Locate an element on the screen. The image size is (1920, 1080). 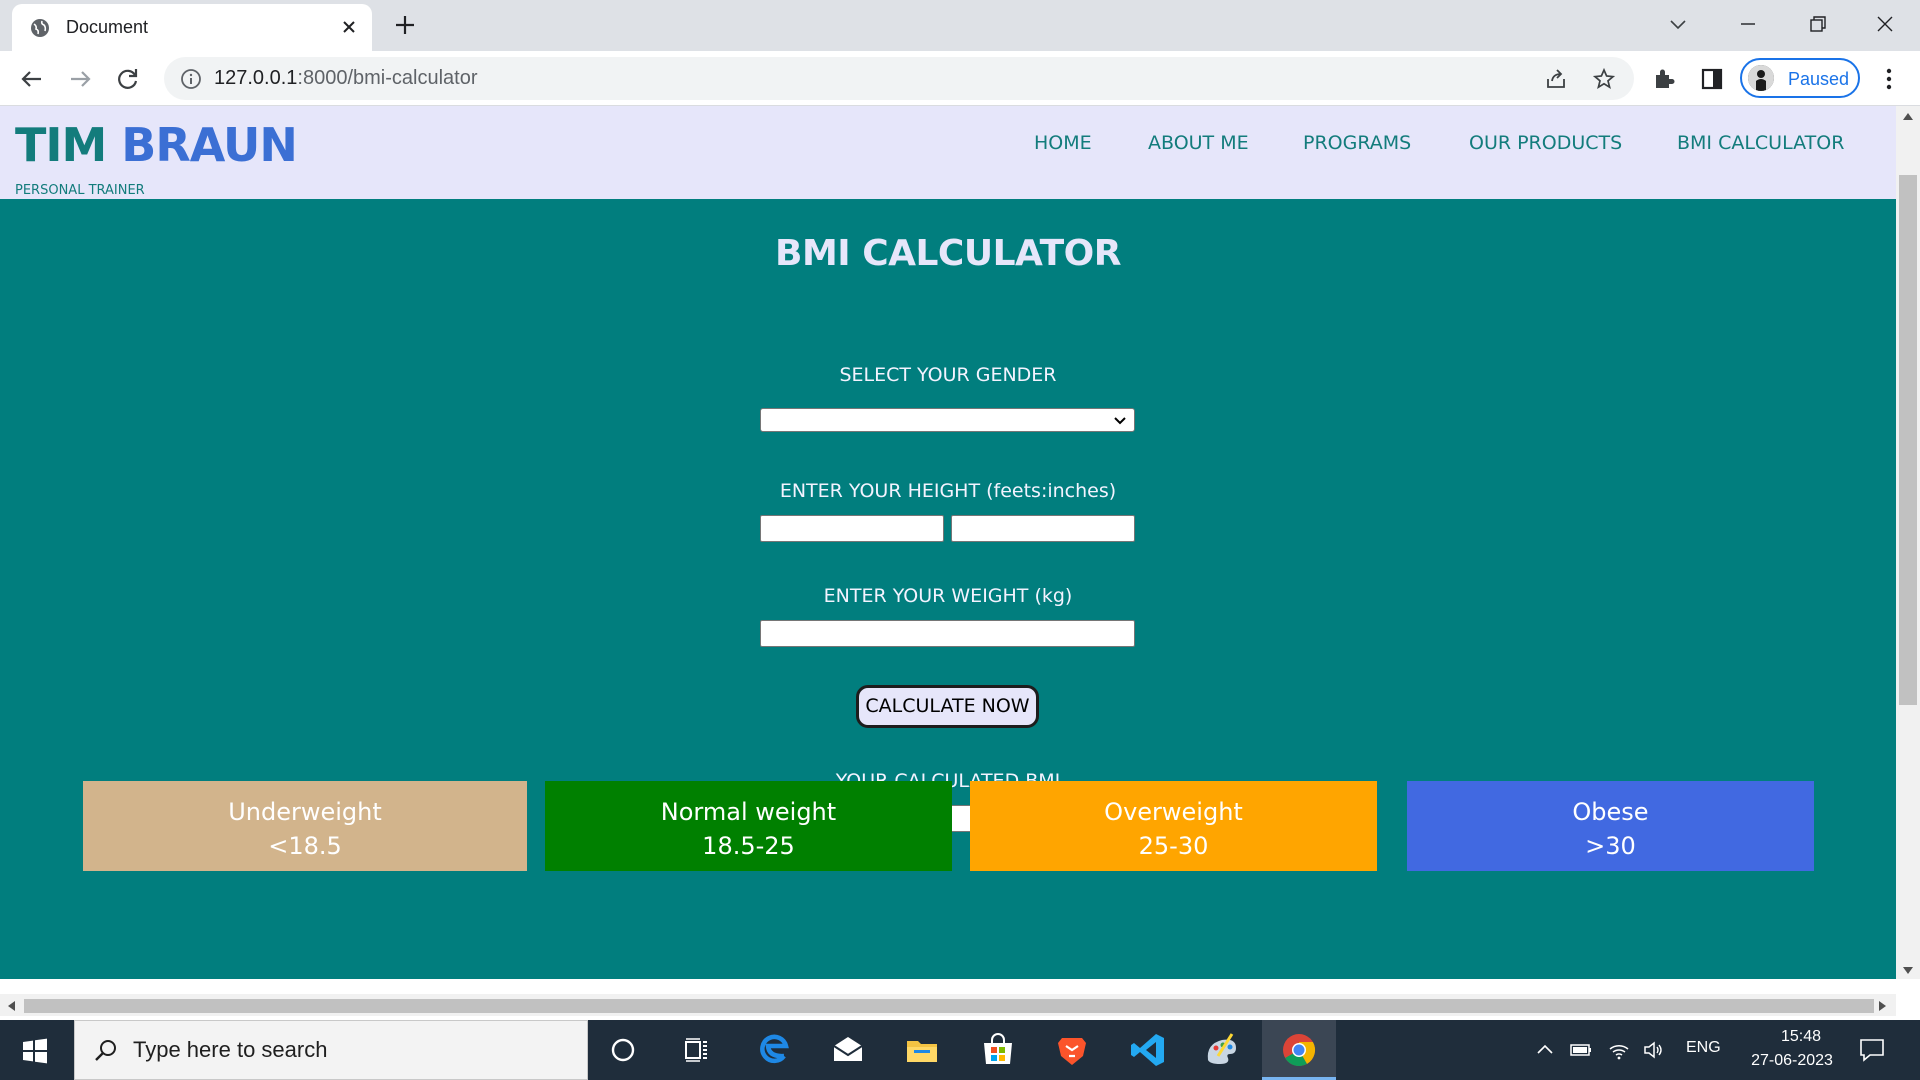
nav-programs: PROGRAMS is located at coordinates (1357, 143).